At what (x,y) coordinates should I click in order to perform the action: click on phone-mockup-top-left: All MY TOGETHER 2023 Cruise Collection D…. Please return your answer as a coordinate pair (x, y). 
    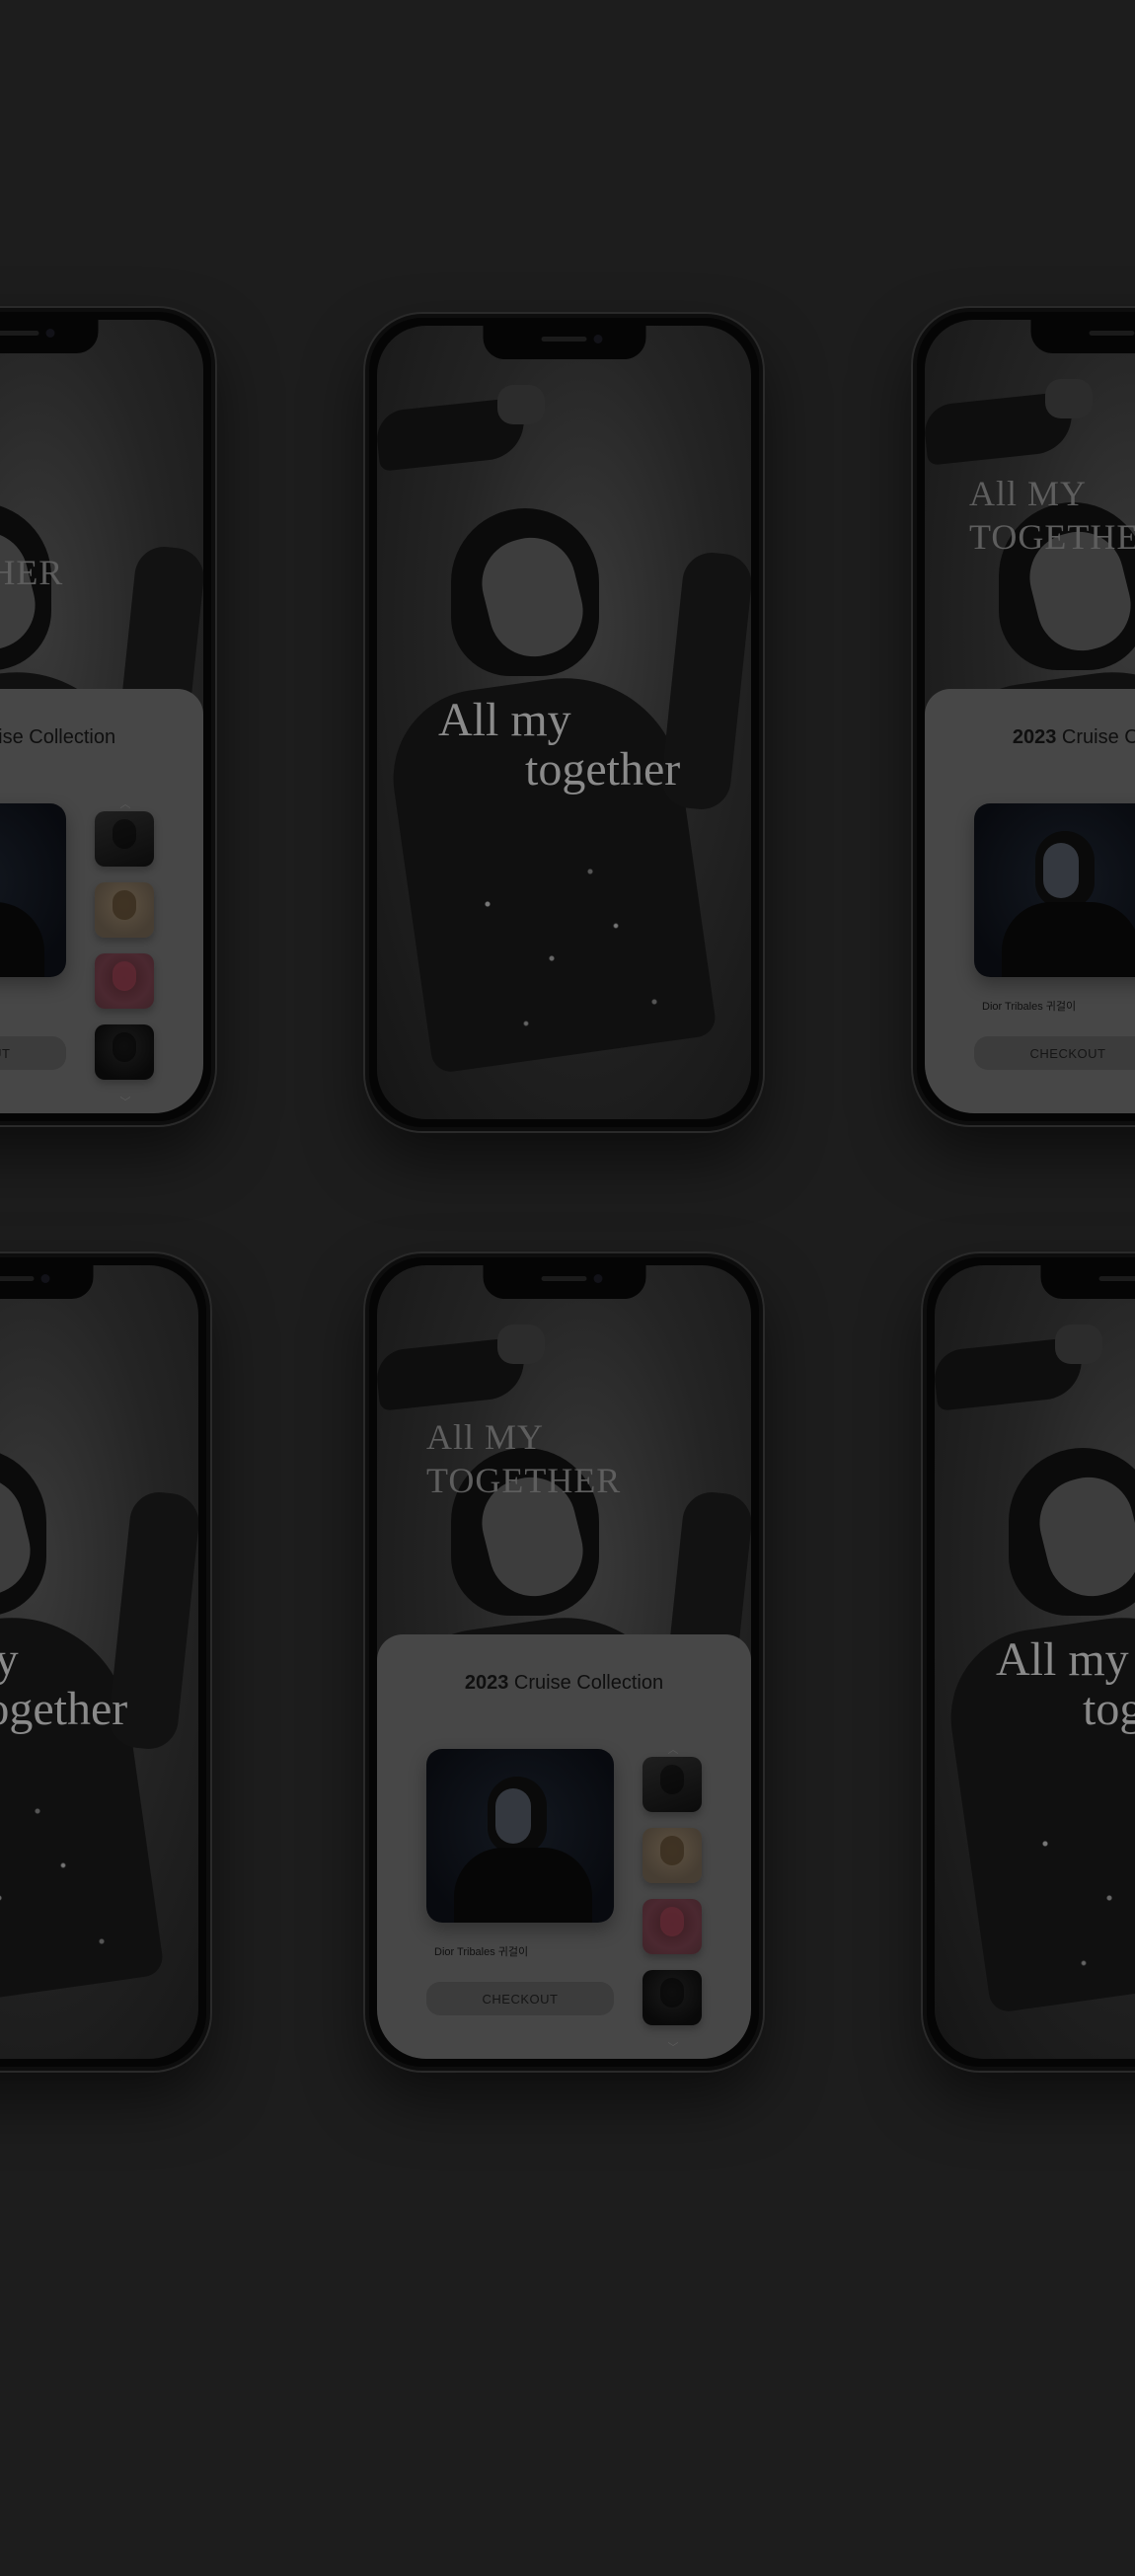
    Looking at the image, I should click on (108, 716).